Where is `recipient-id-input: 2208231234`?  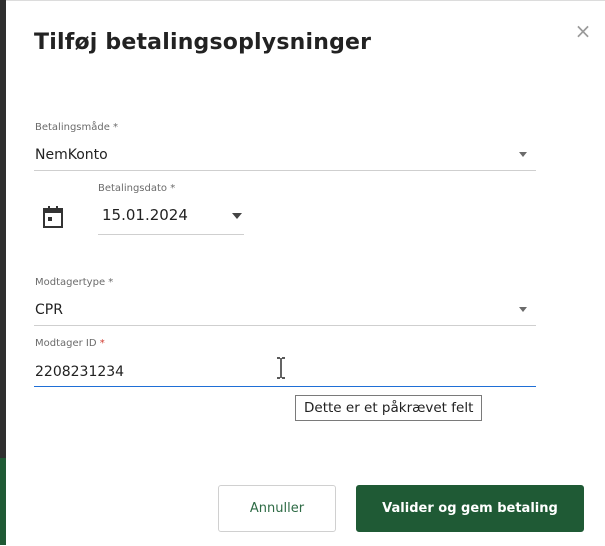 recipient-id-input: 2208231234 is located at coordinates (79, 372).